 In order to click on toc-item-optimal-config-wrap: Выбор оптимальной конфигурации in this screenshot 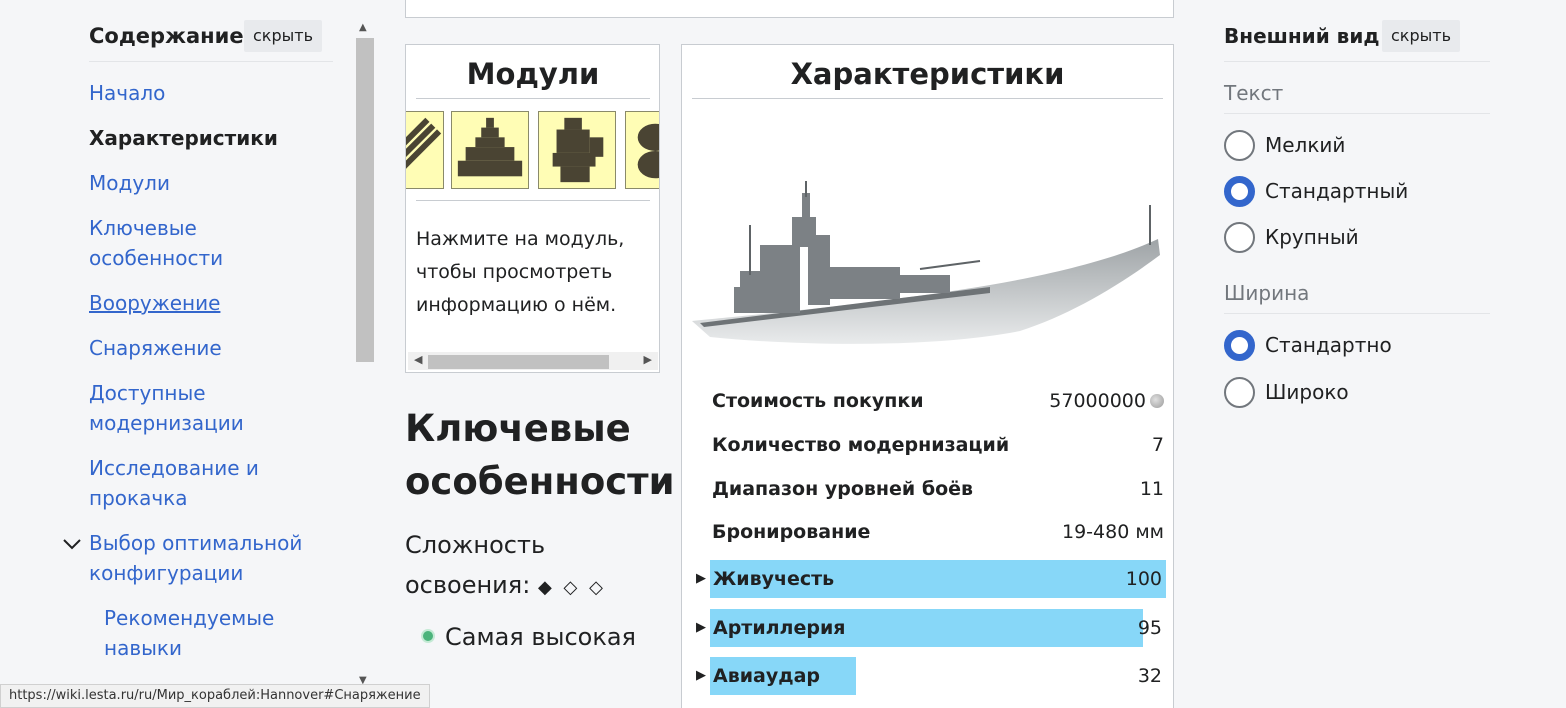, I will do `click(191, 558)`.